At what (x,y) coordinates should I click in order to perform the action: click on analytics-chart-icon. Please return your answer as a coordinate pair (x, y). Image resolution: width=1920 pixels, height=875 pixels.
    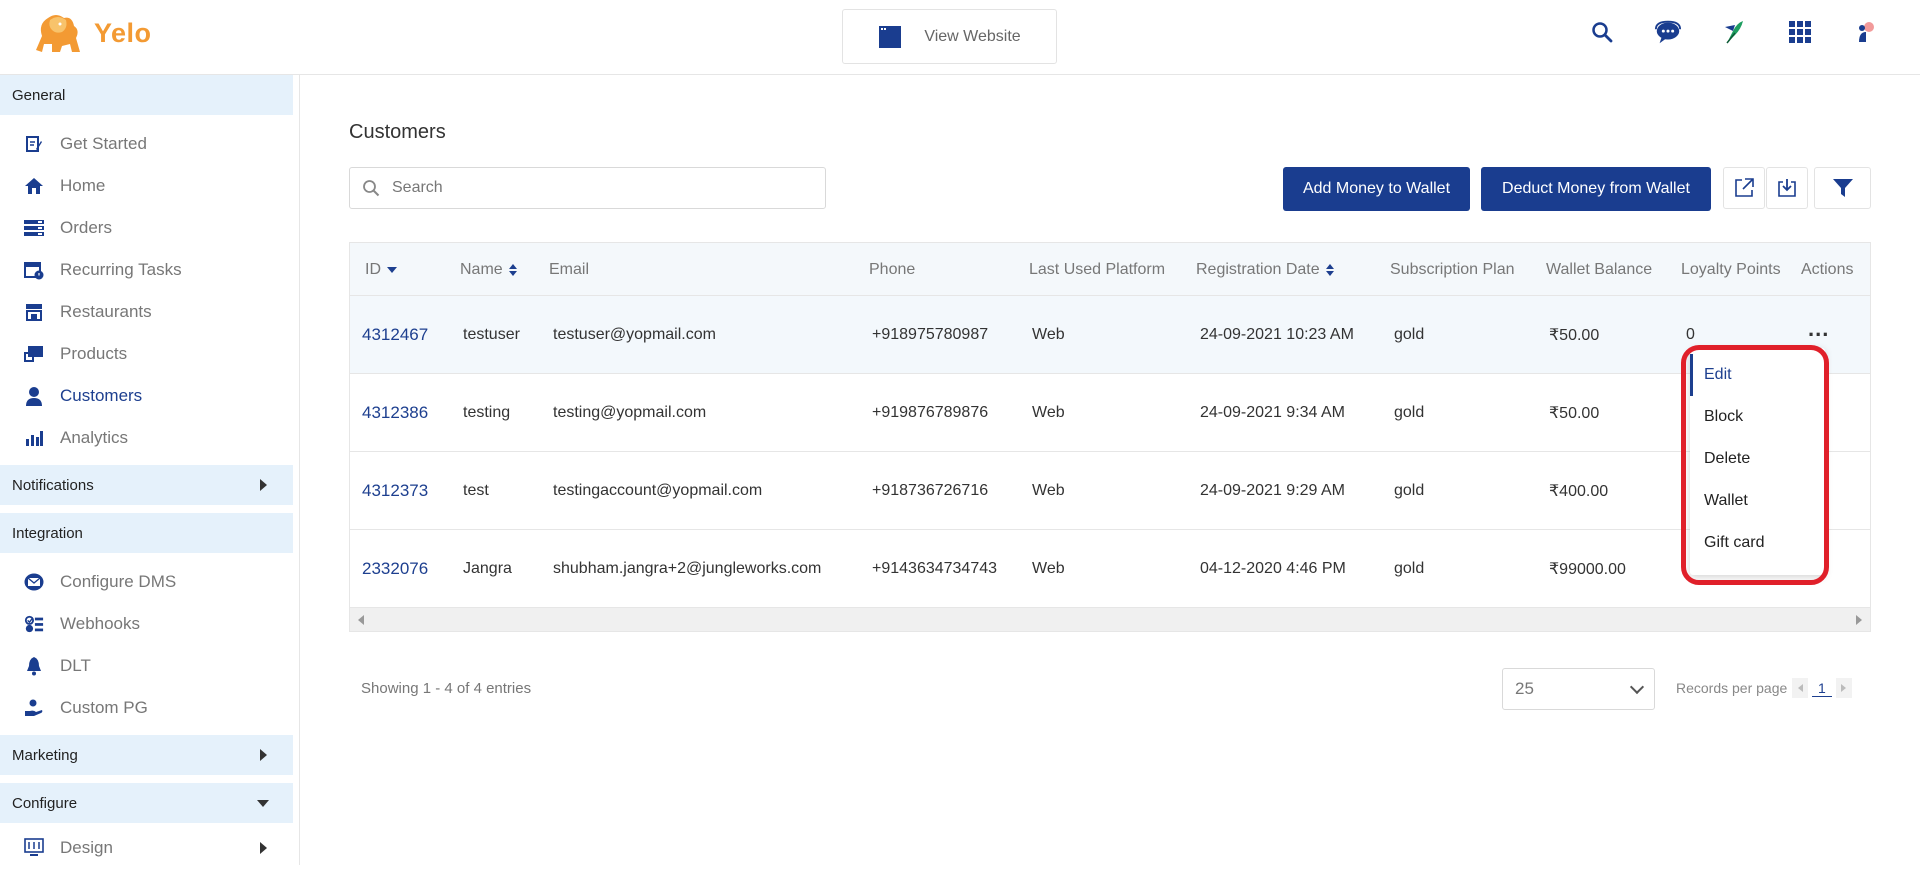
    Looking at the image, I should click on (34, 438).